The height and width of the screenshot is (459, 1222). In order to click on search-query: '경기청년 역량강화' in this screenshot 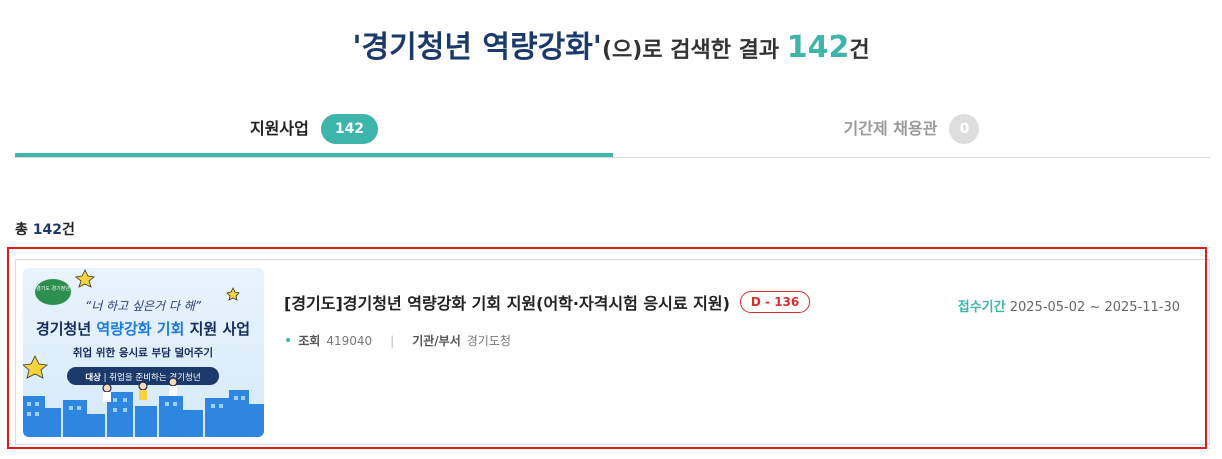, I will do `click(477, 47)`.